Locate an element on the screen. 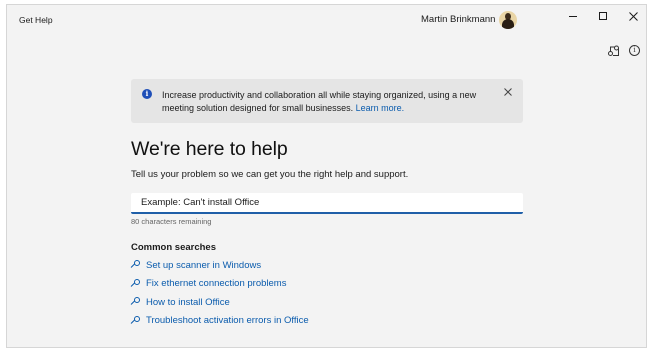 Image resolution: width=654 pixels, height=354 pixels. info-icon: i is located at coordinates (636, 52).